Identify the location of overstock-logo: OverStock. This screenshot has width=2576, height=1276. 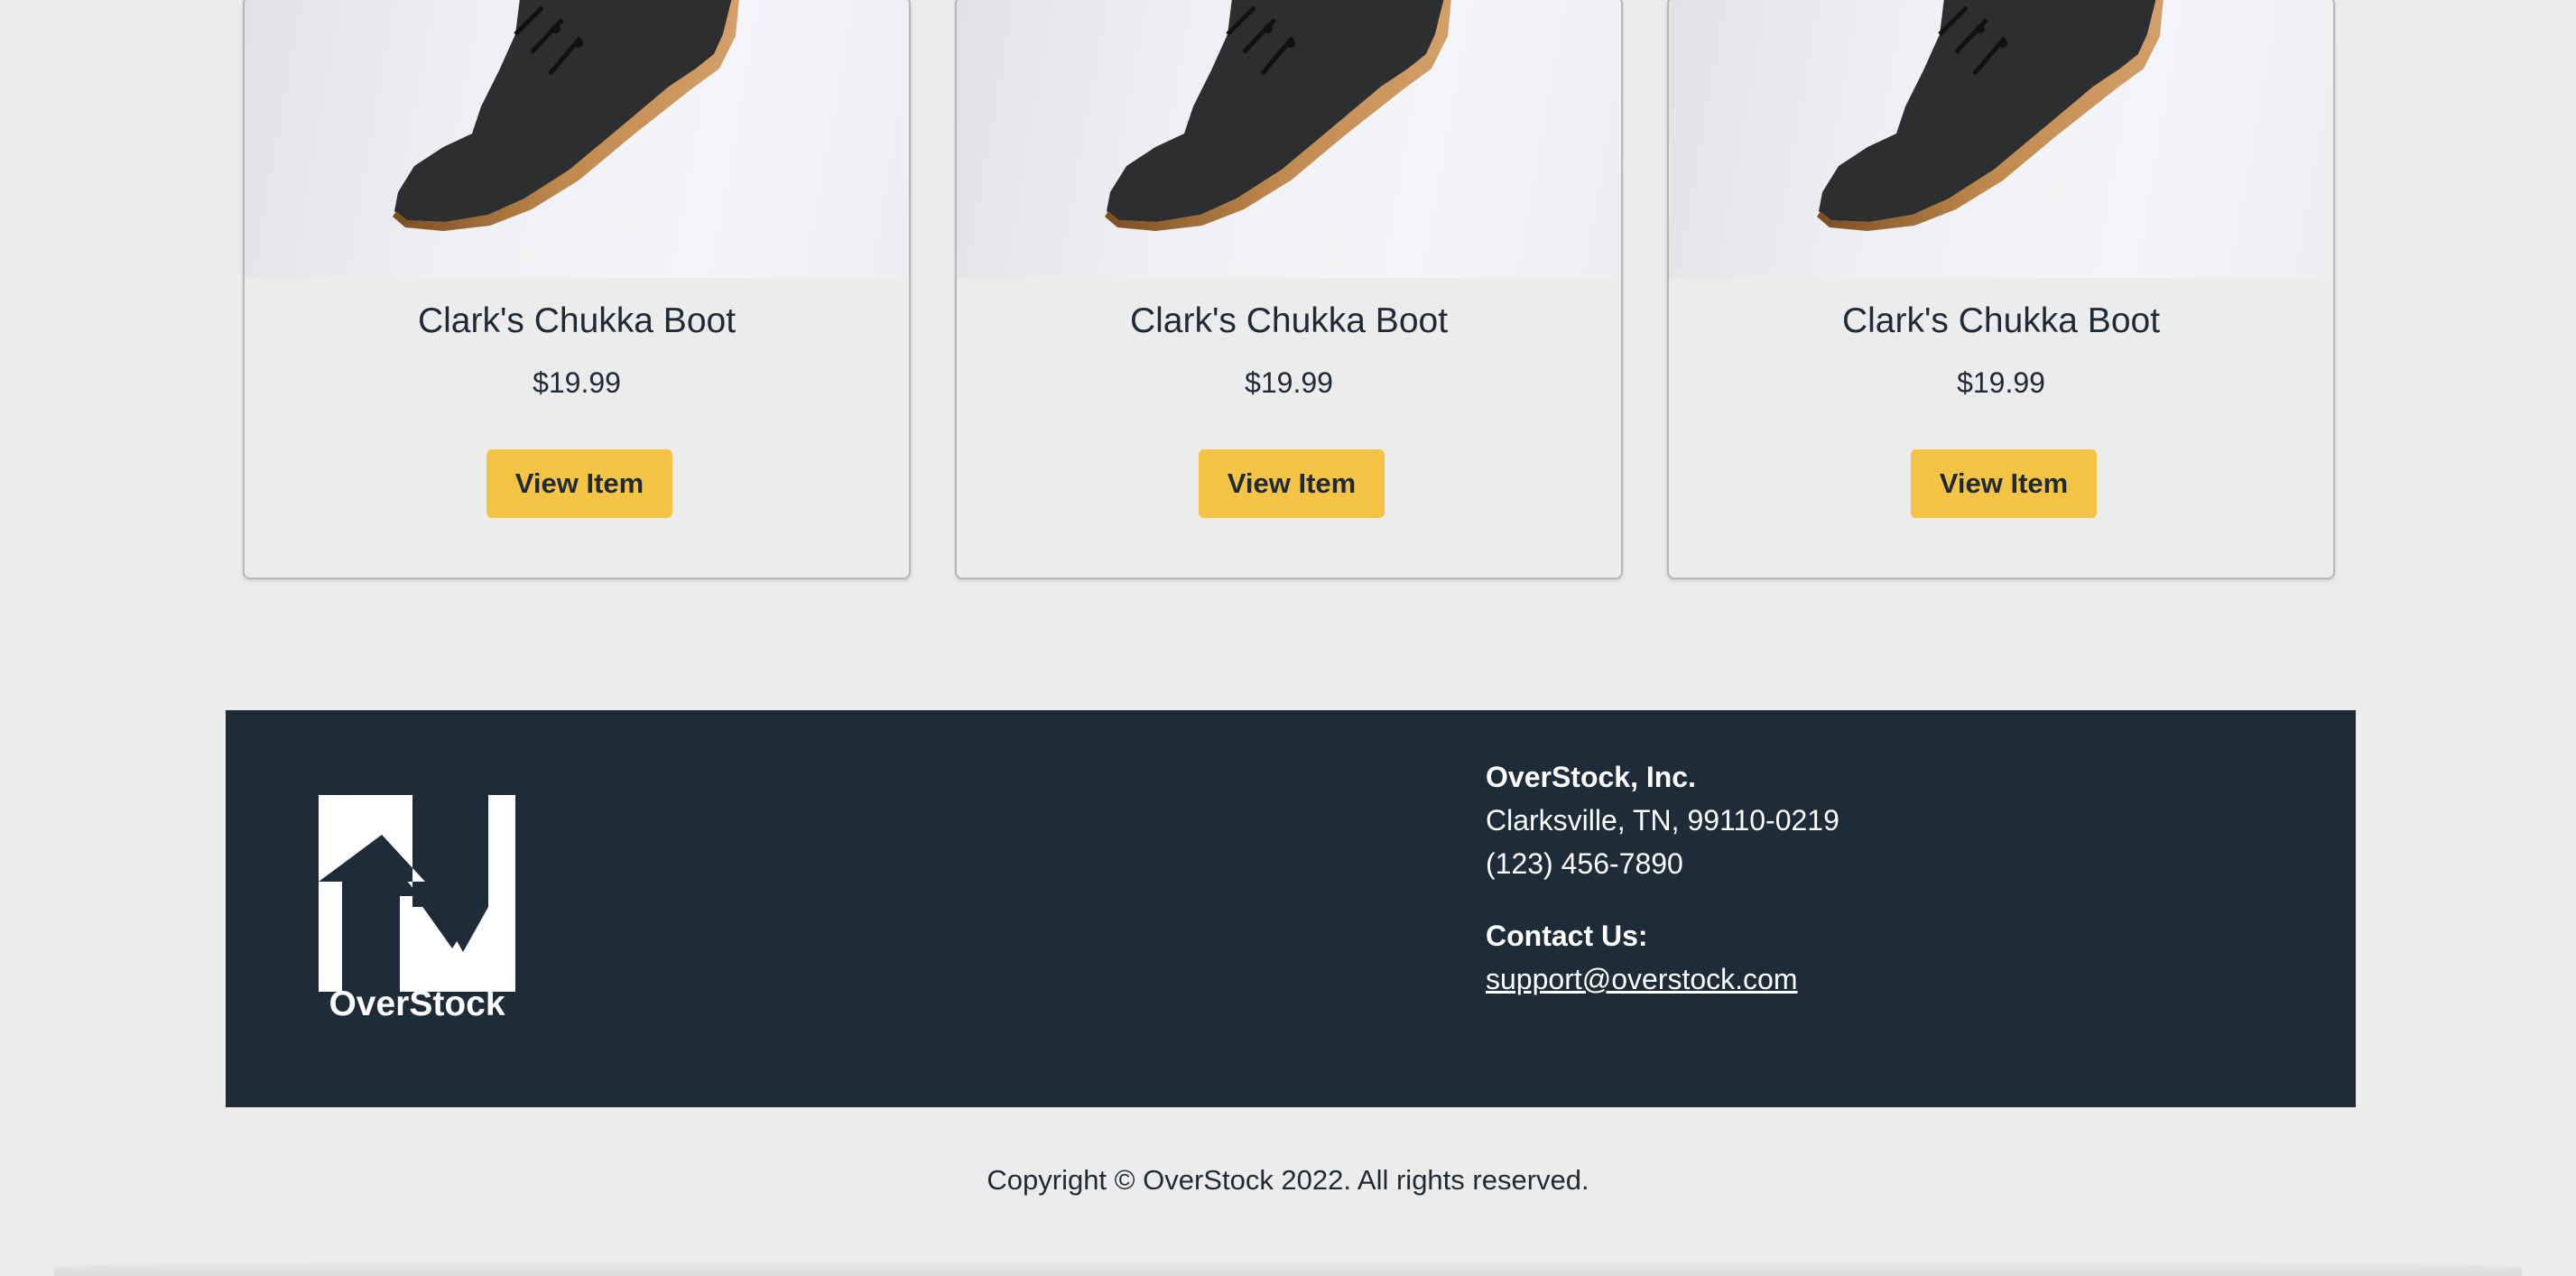
(417, 912).